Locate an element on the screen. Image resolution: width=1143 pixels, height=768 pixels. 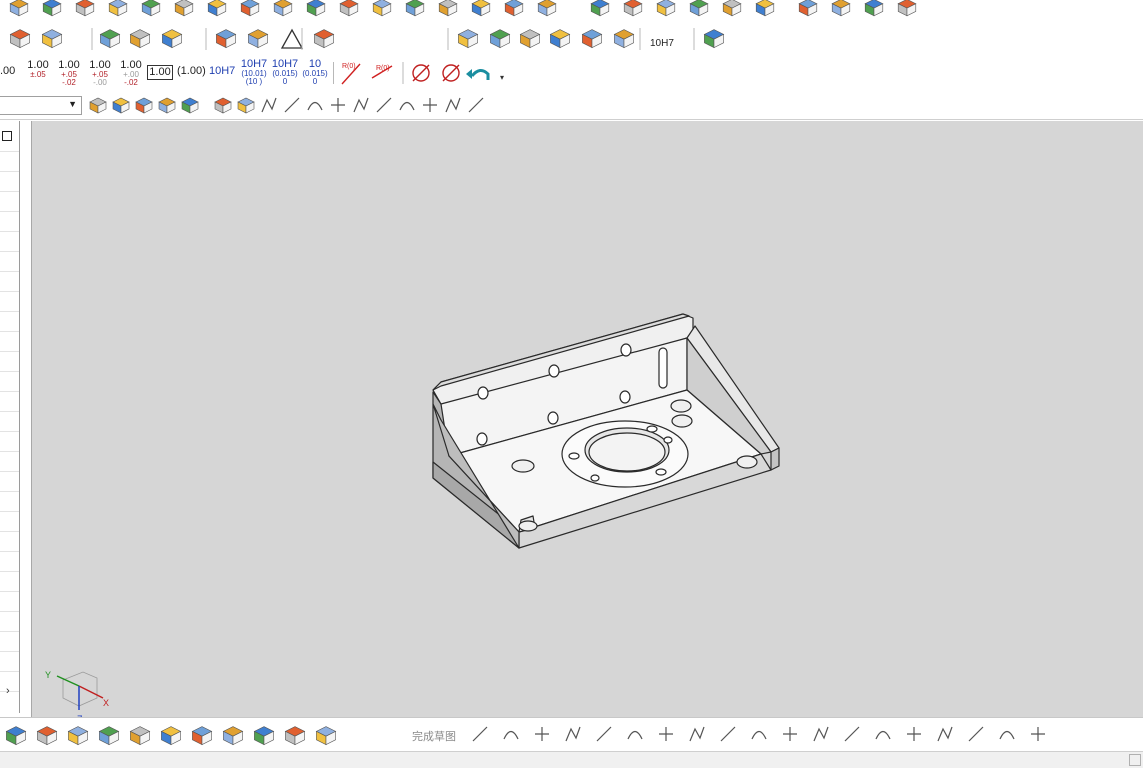
surface-patch-icon is located at coordinates (765, 8).